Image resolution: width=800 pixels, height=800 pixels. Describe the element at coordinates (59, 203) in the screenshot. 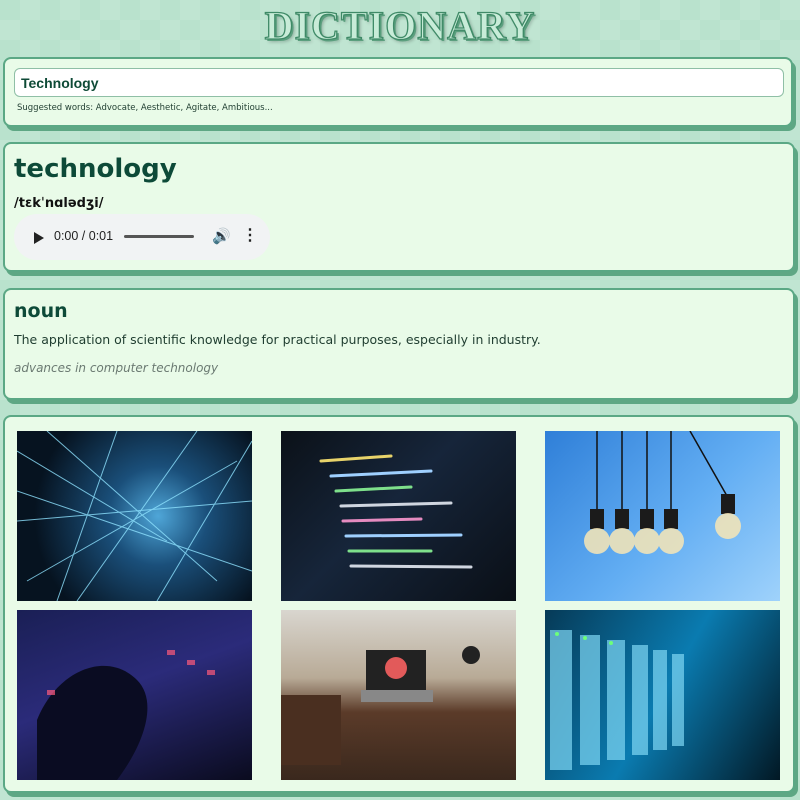

I see `phonetic-text: /tɛkˈnɑlədʒi/` at that location.